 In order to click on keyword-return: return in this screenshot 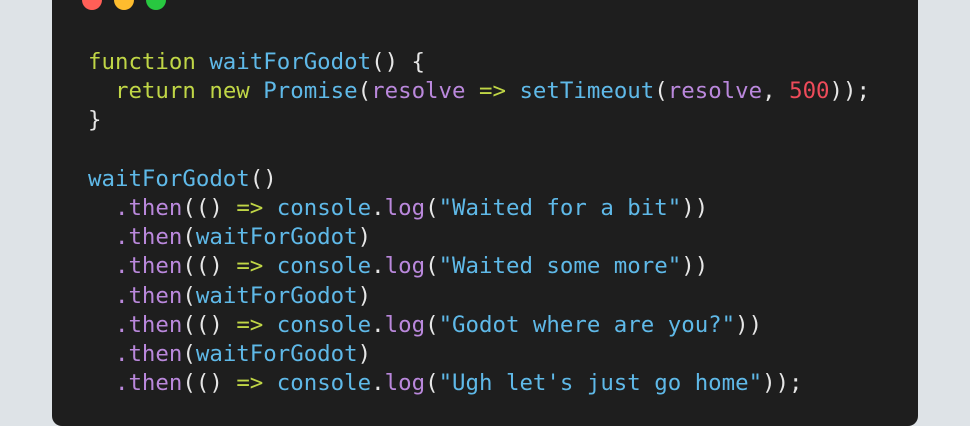, I will do `click(155, 91)`.